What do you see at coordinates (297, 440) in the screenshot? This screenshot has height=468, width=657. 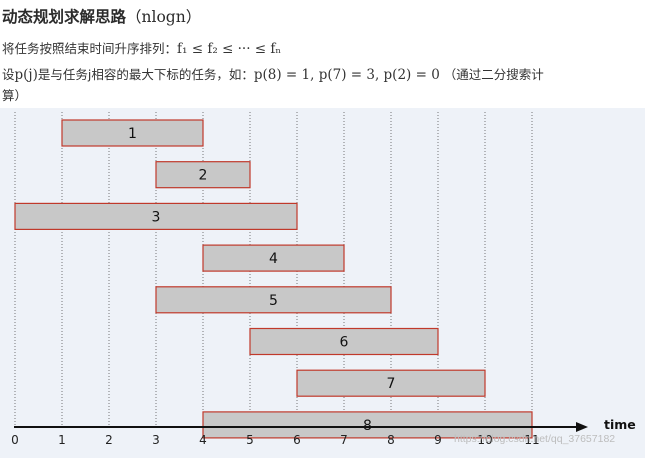 I see `tick-label-6: 6` at bounding box center [297, 440].